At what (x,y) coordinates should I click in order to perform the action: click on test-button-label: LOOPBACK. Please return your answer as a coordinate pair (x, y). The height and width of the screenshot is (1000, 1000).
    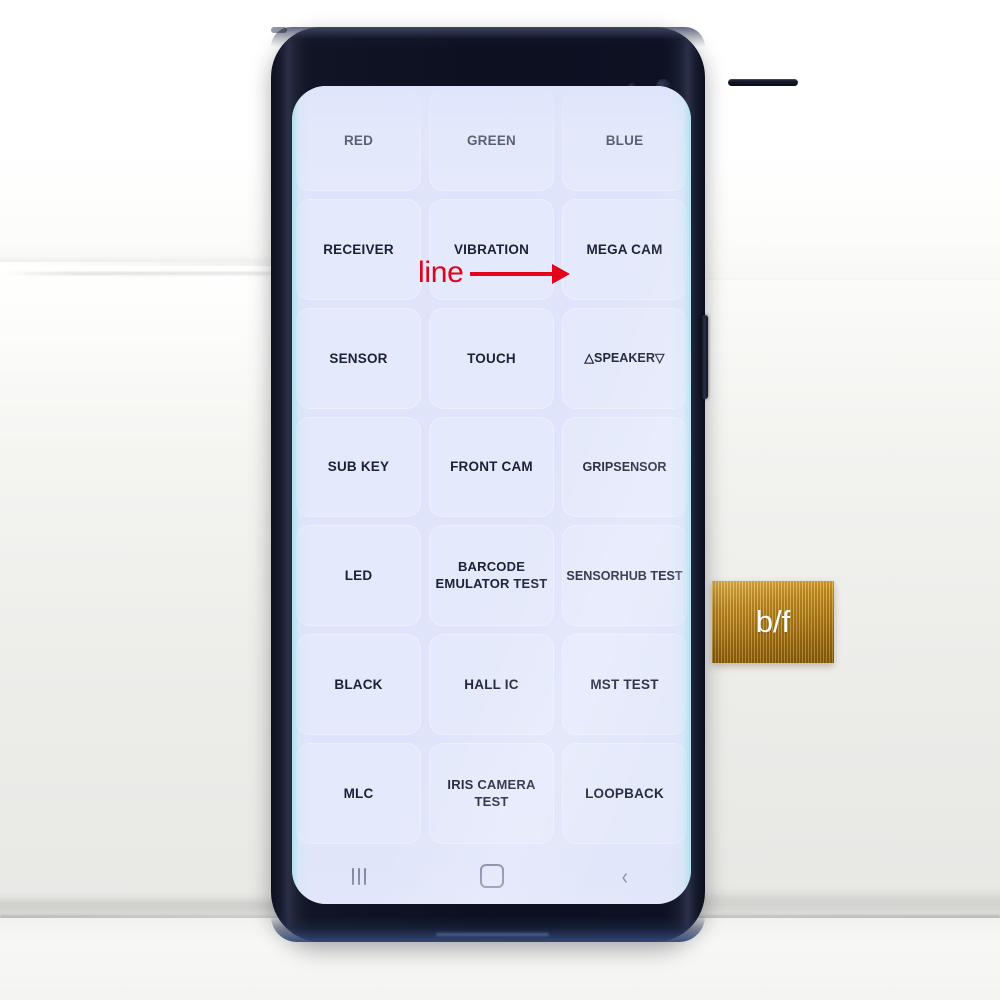
    Looking at the image, I should click on (624, 793).